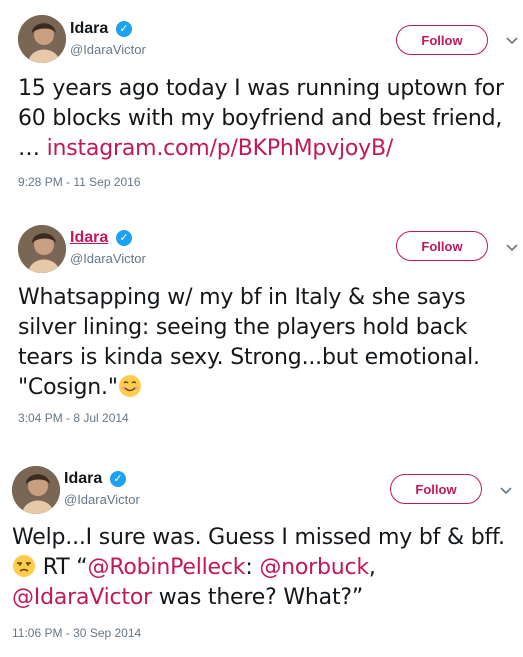 This screenshot has height=657, width=523. I want to click on tweet-link: instagram.com/p/BKPhMpvjoyB/, so click(220, 148).